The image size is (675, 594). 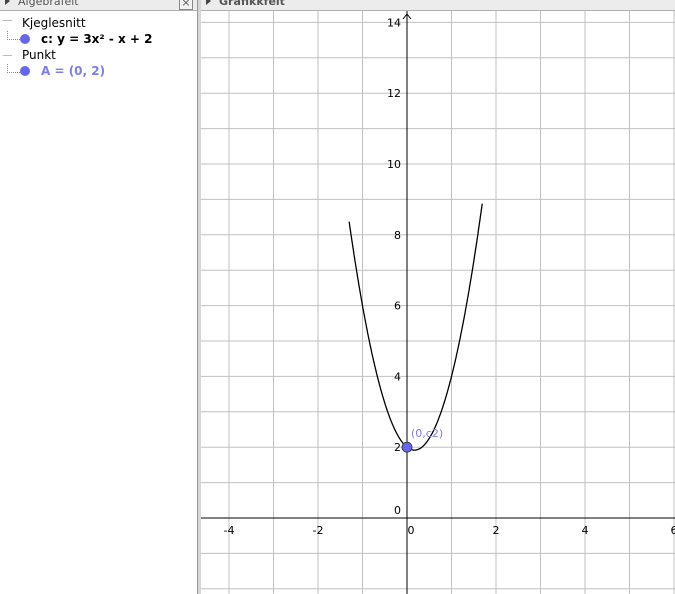 I want to click on y-tick-label: 2, so click(x=397, y=447).